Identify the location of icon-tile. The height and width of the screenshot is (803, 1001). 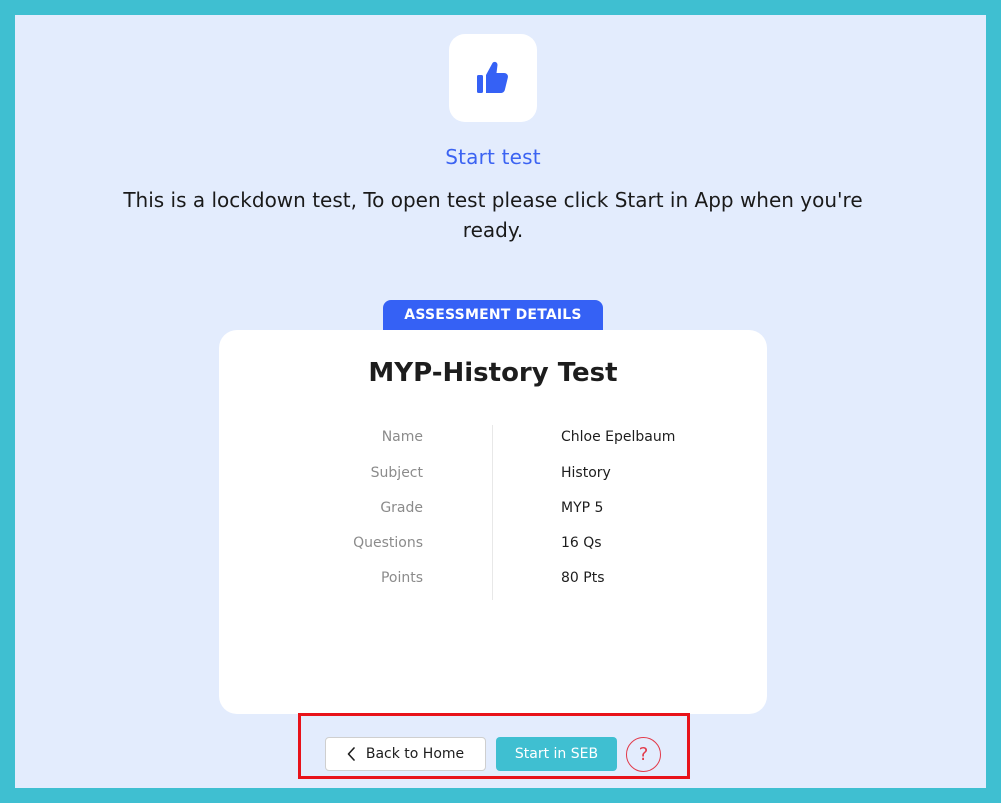
(493, 78).